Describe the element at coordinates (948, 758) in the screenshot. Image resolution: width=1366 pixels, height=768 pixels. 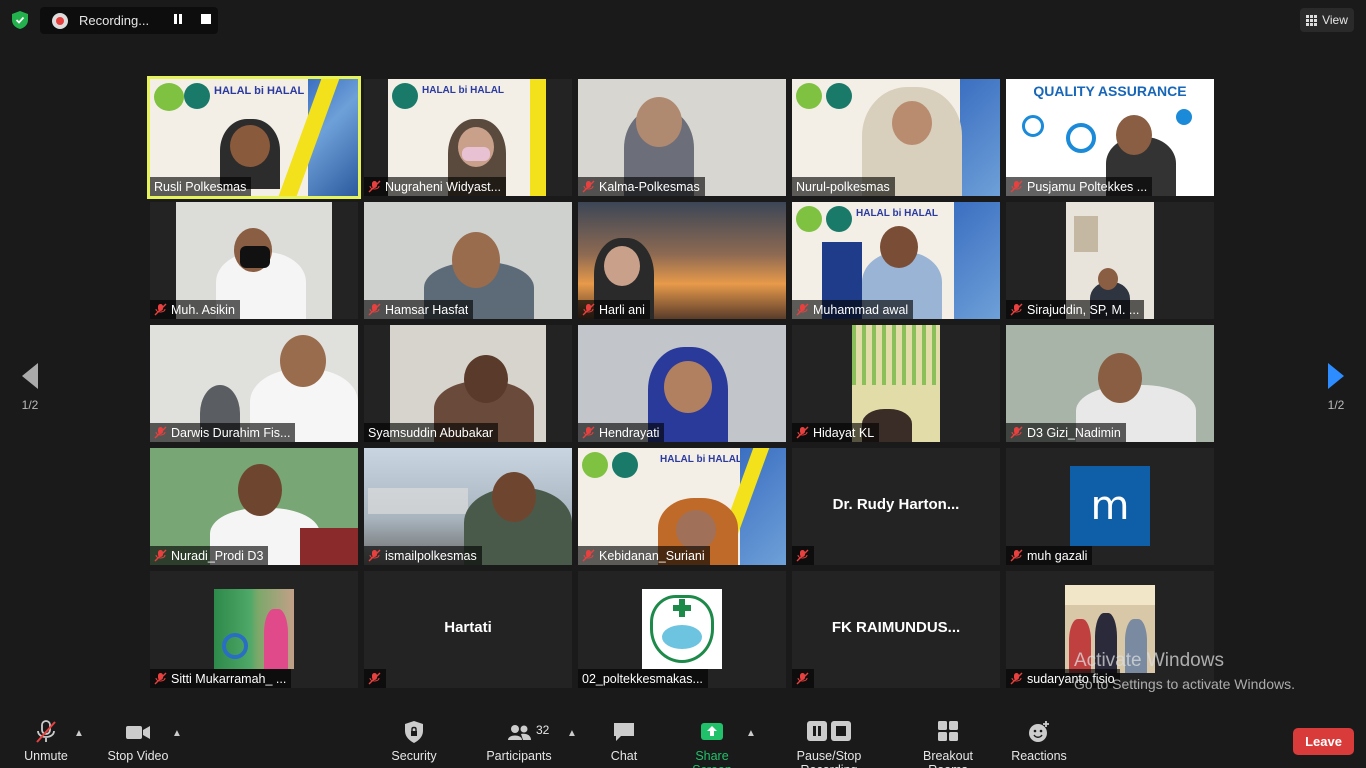
I see `breakout-rooms-label: Breakout Rooms` at that location.